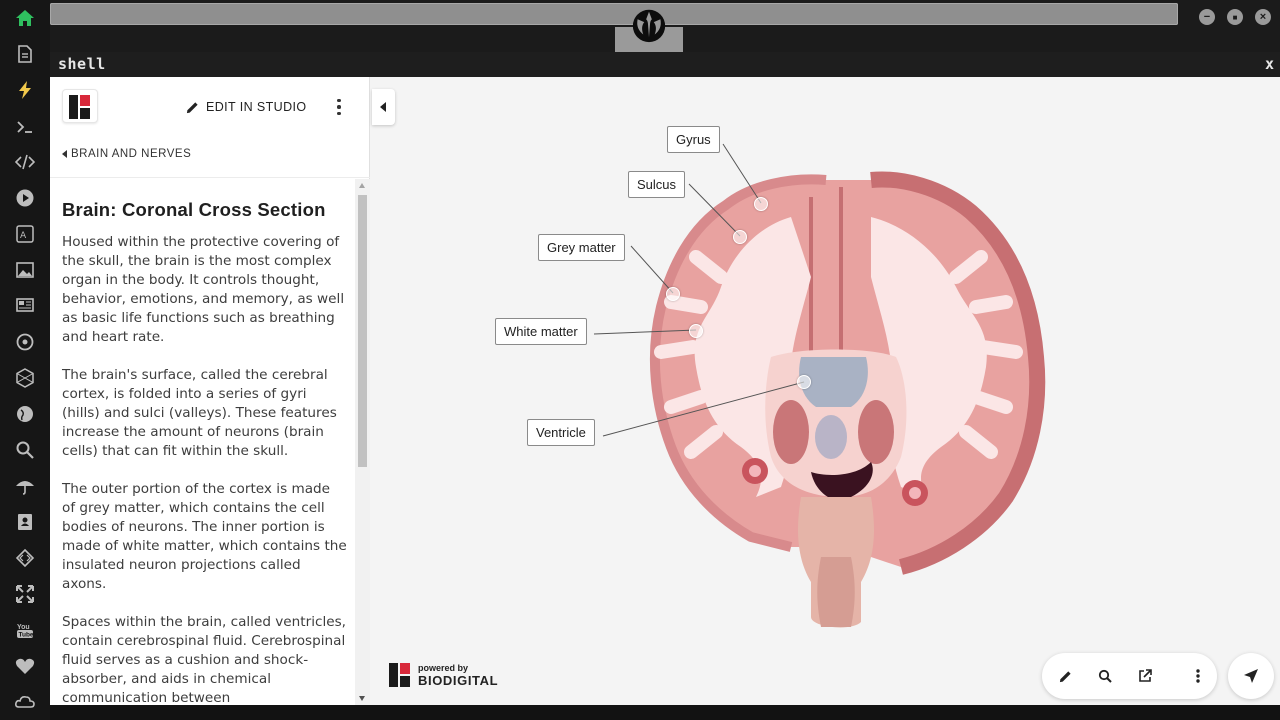 This screenshot has width=1280, height=720. I want to click on annotation-label-gyrus: Gyrus, so click(693, 139).